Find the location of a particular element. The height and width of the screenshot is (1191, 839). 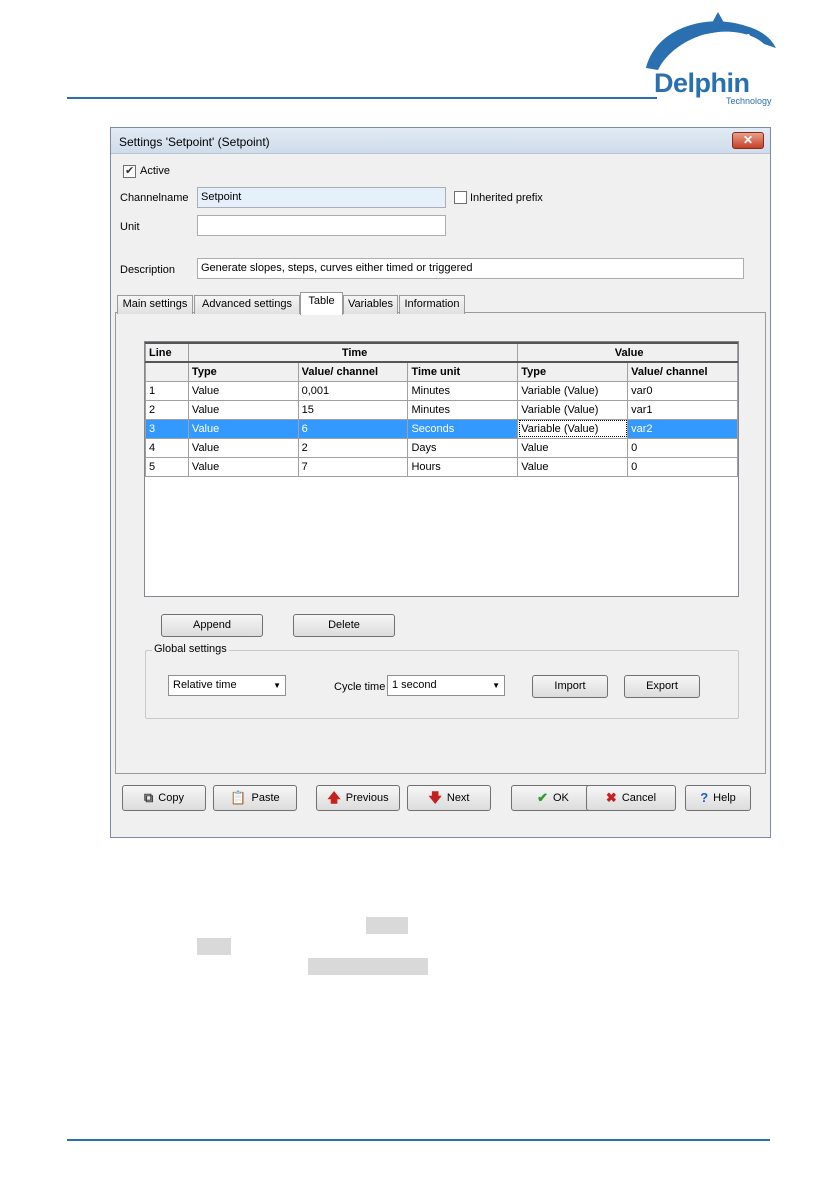

help-button: ? Help is located at coordinates (718, 798).